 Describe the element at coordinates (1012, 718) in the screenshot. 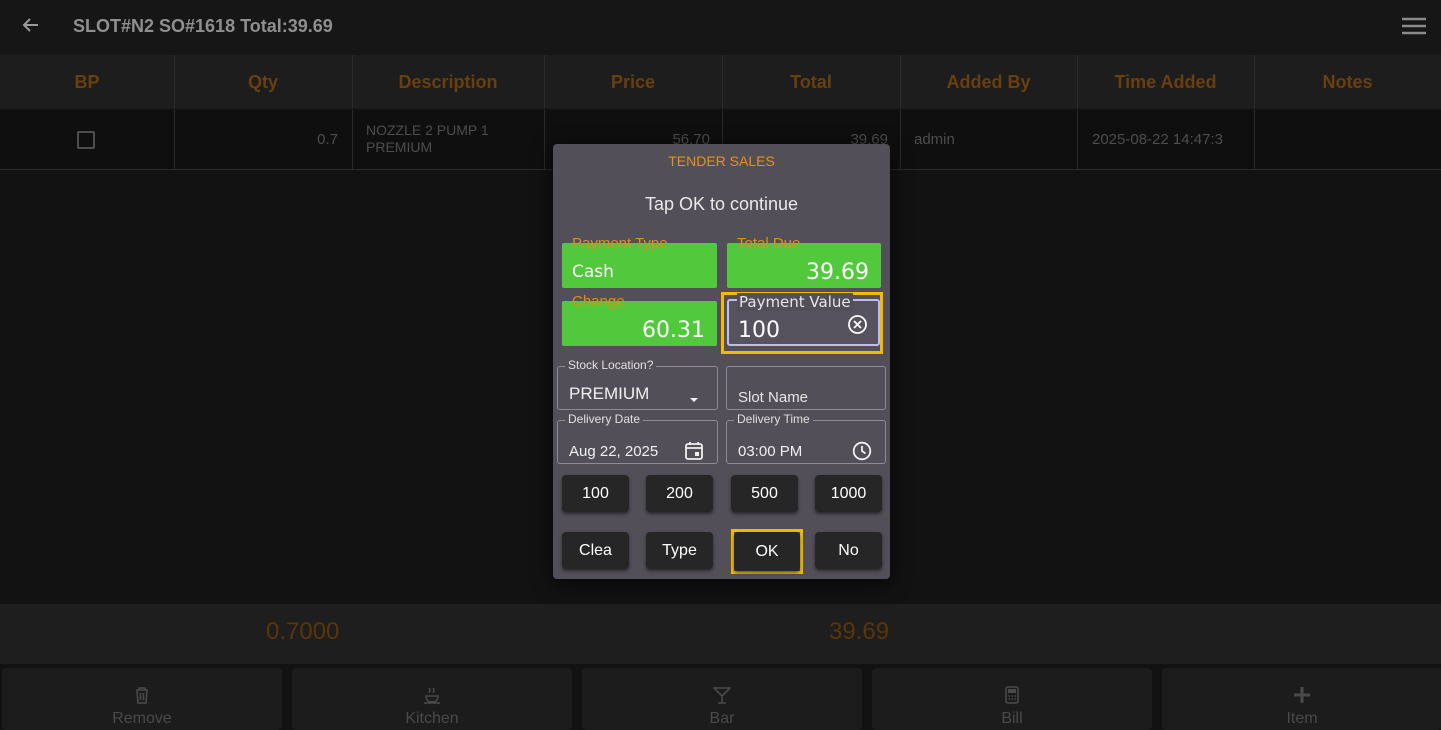

I see `bill-label: Bill` at that location.